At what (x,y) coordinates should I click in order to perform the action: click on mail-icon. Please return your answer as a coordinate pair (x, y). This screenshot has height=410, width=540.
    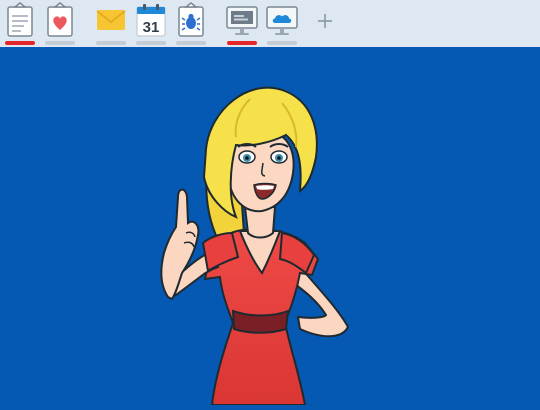
    Looking at the image, I should click on (111, 20).